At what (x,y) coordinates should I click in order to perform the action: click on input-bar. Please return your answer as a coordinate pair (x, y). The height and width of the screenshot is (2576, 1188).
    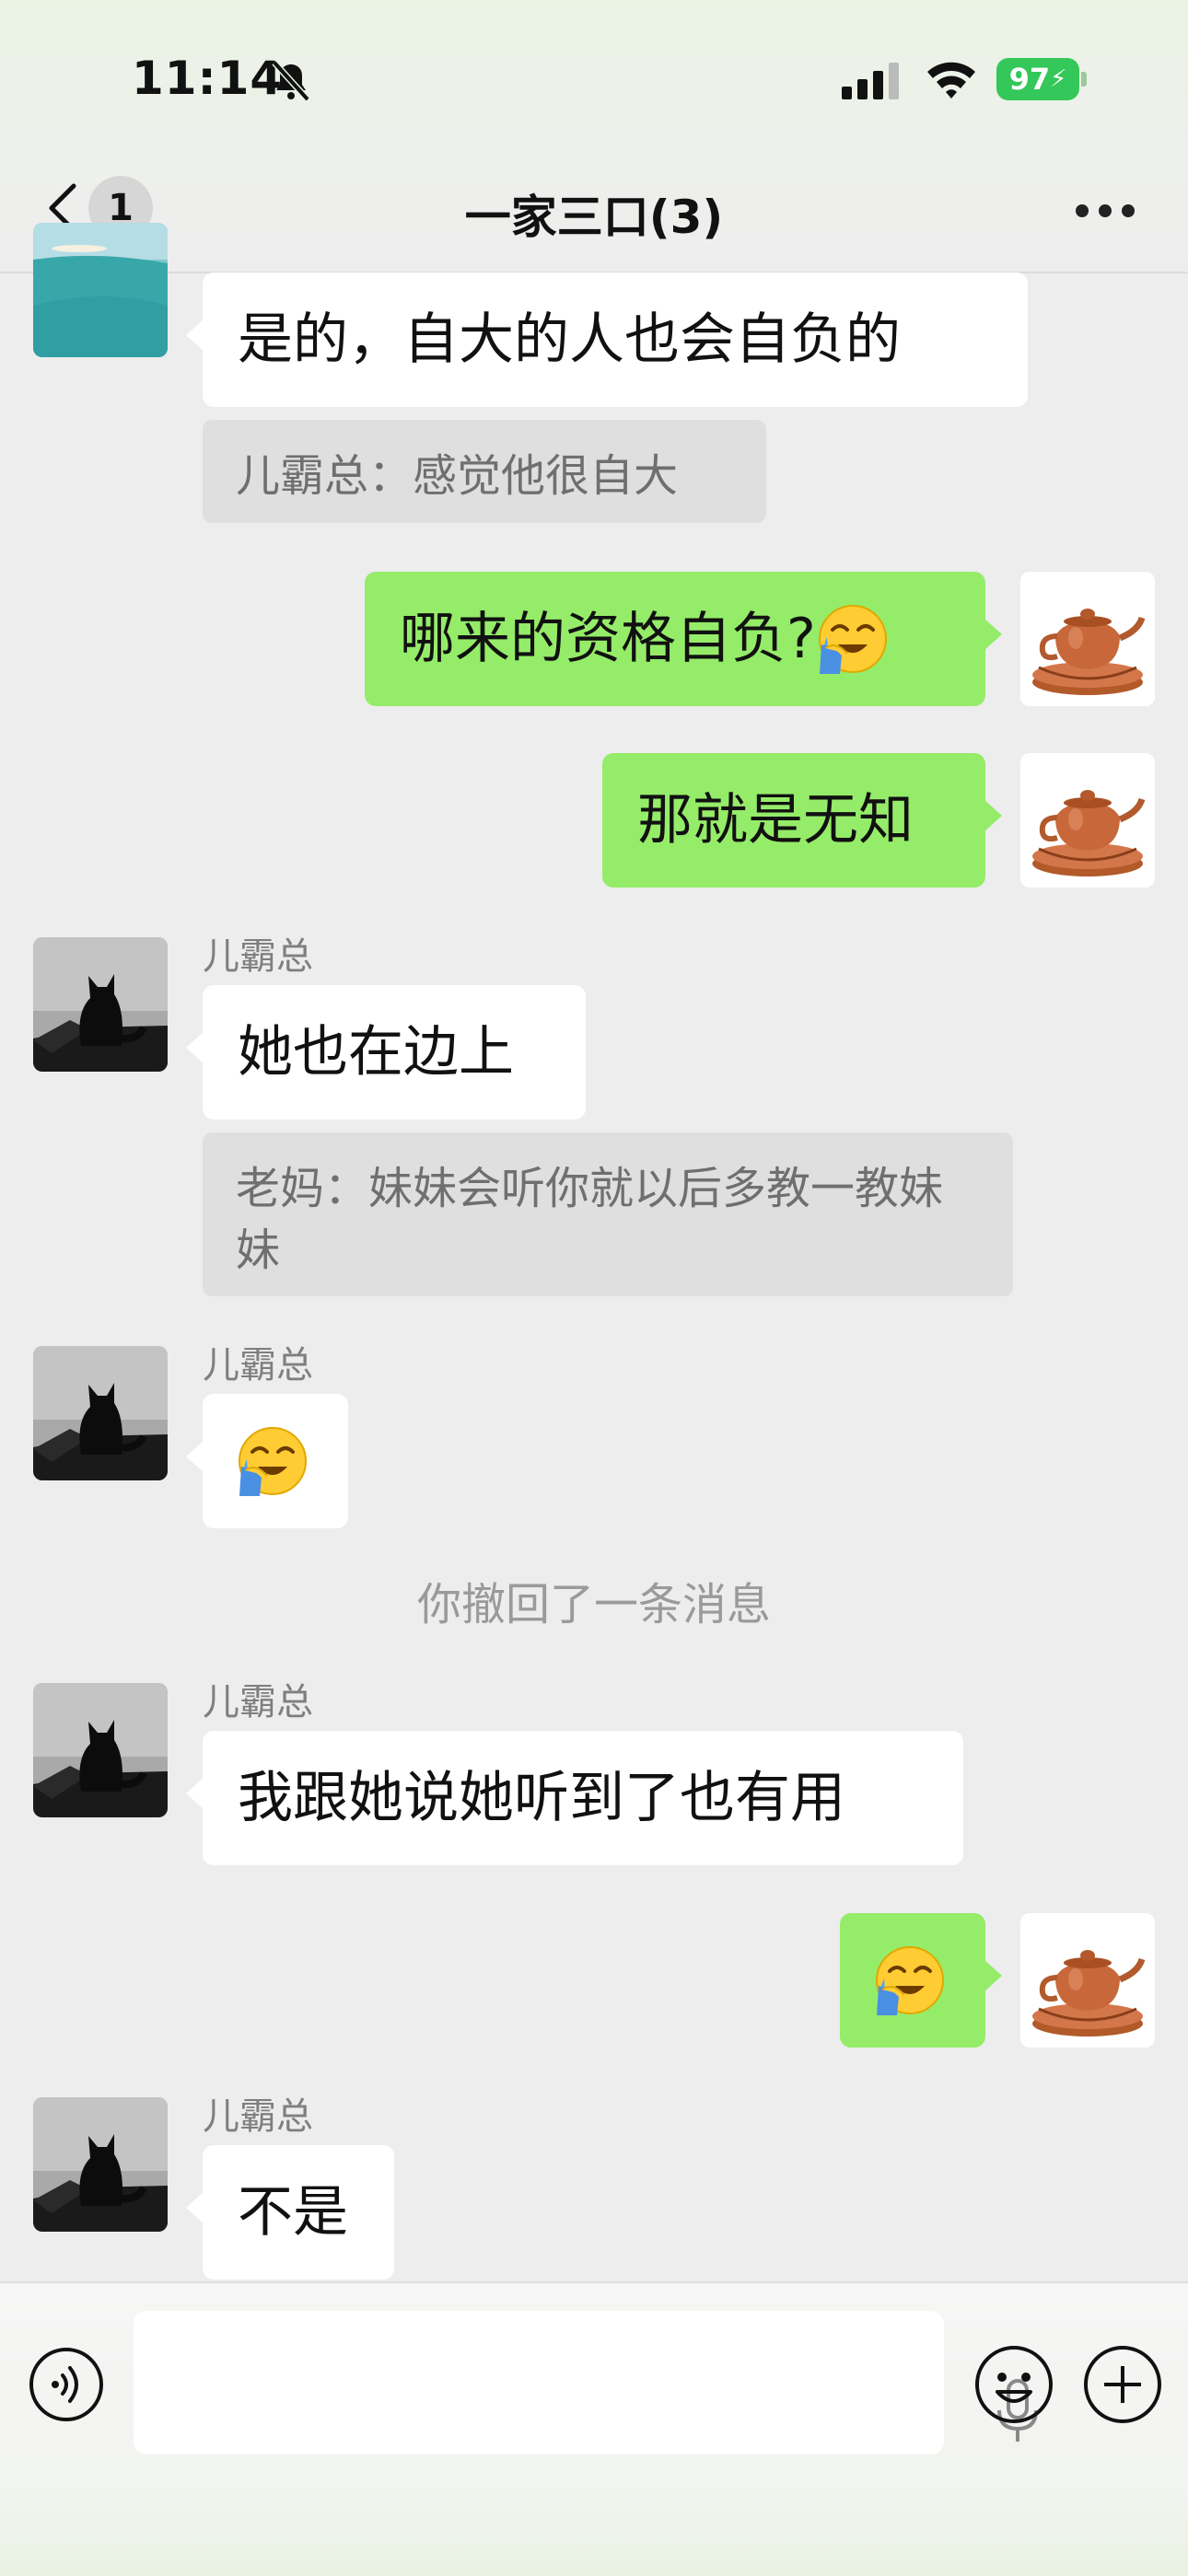
    Looking at the image, I should click on (594, 2428).